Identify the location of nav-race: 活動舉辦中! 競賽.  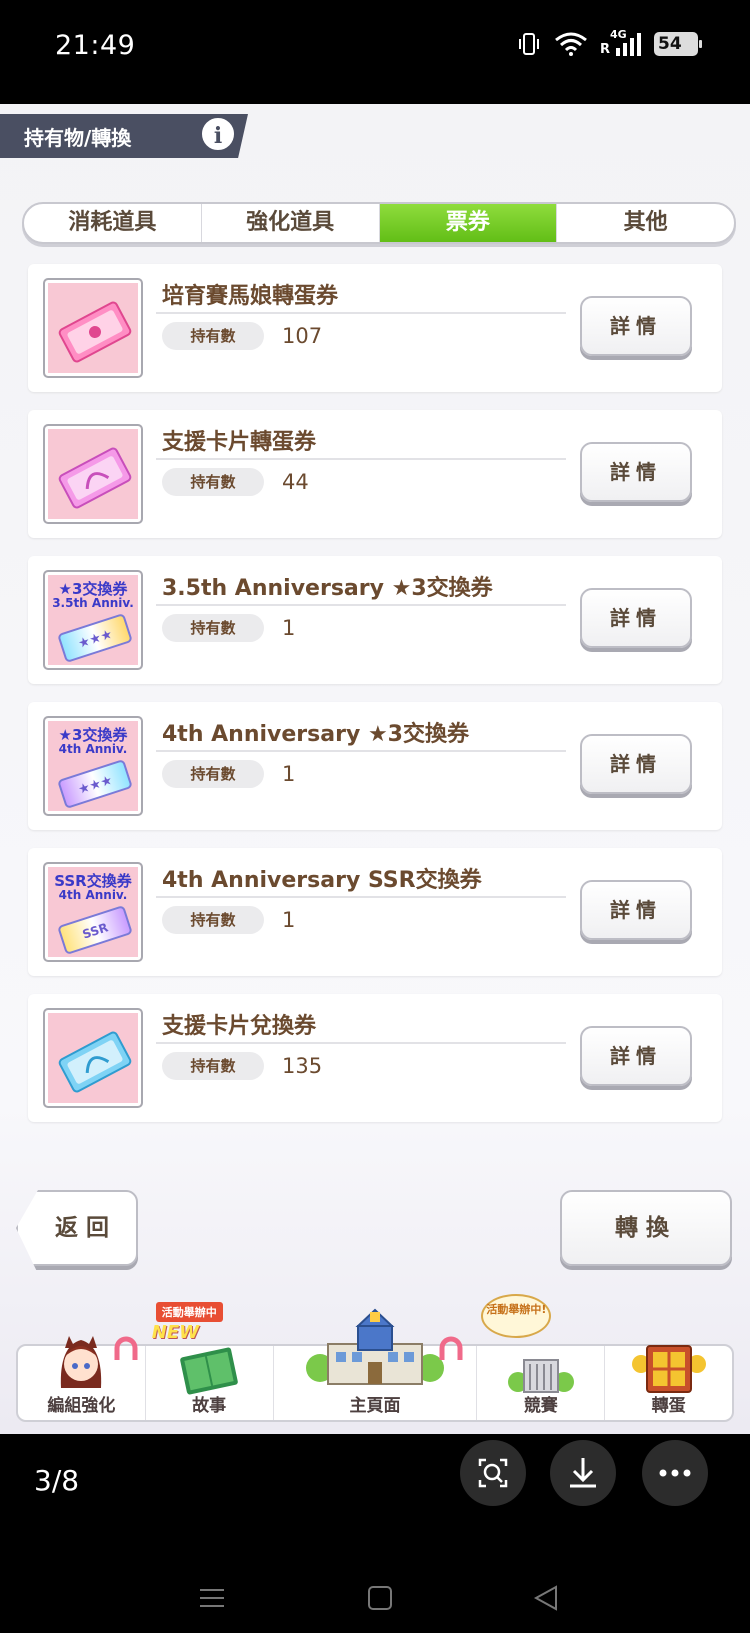
(541, 1357).